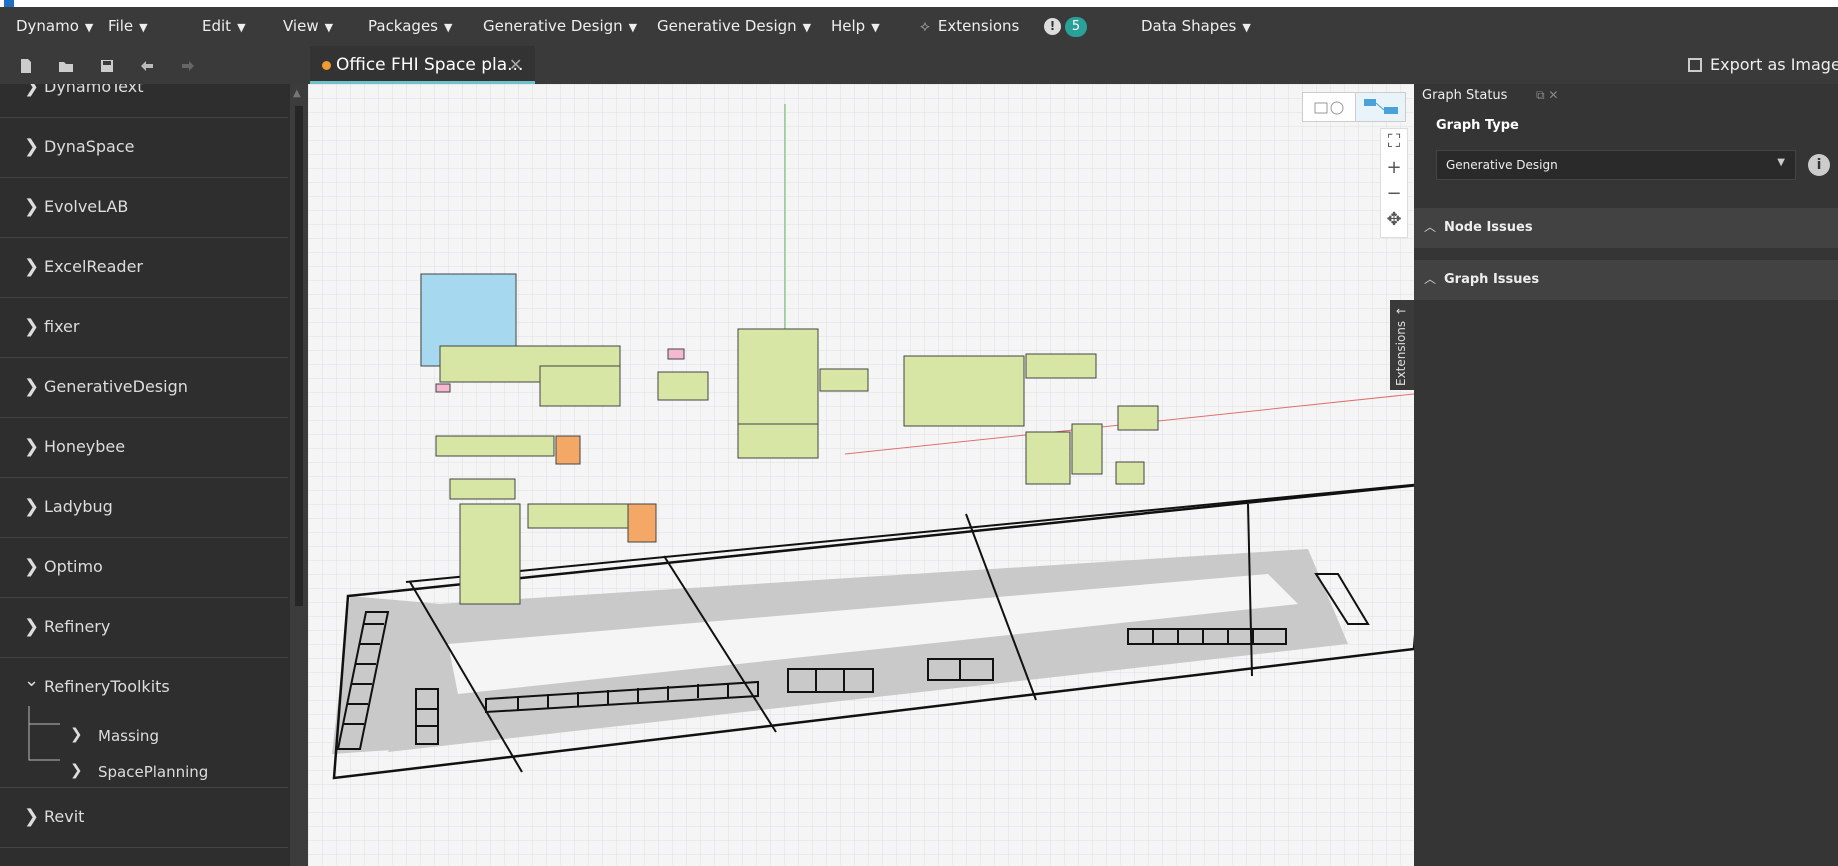  I want to click on library-item-evolvelab: ❯ EvolveLAB, so click(144, 208).